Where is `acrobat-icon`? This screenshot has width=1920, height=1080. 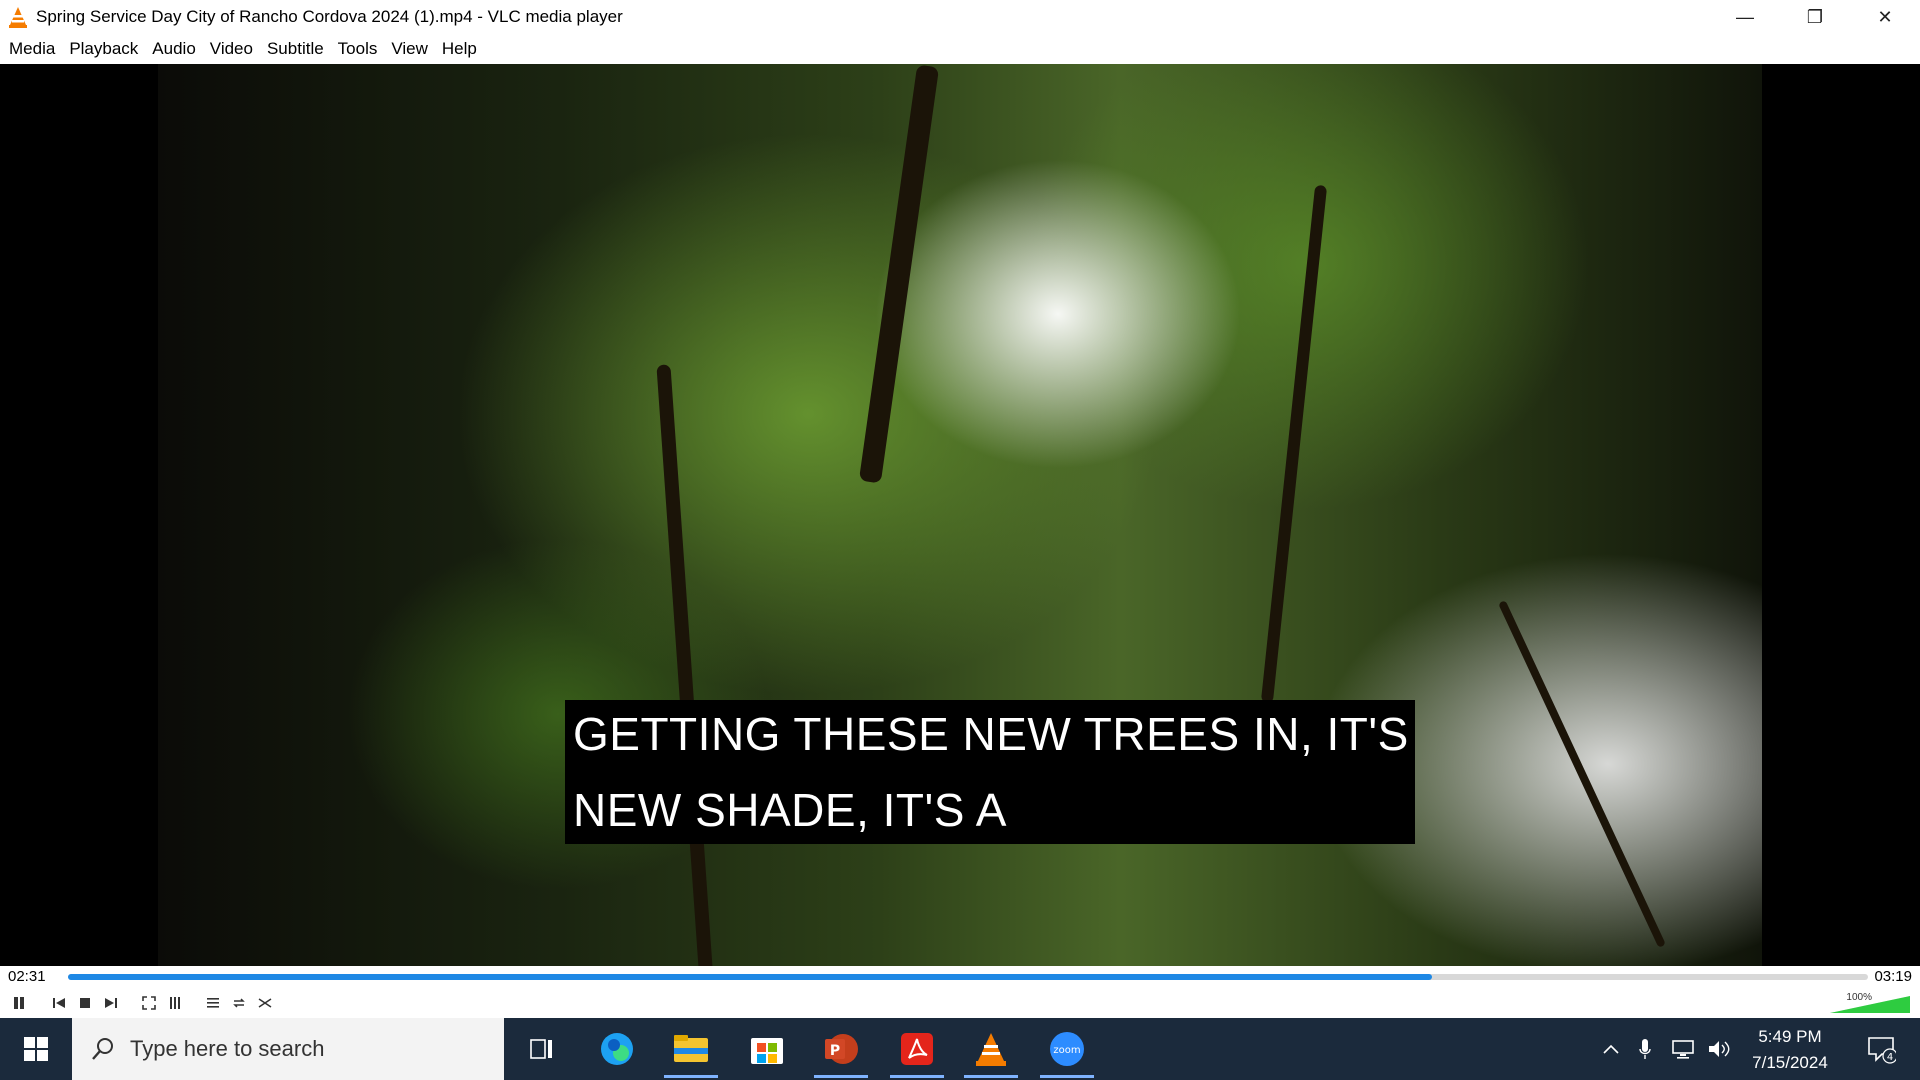 acrobat-icon is located at coordinates (917, 1052).